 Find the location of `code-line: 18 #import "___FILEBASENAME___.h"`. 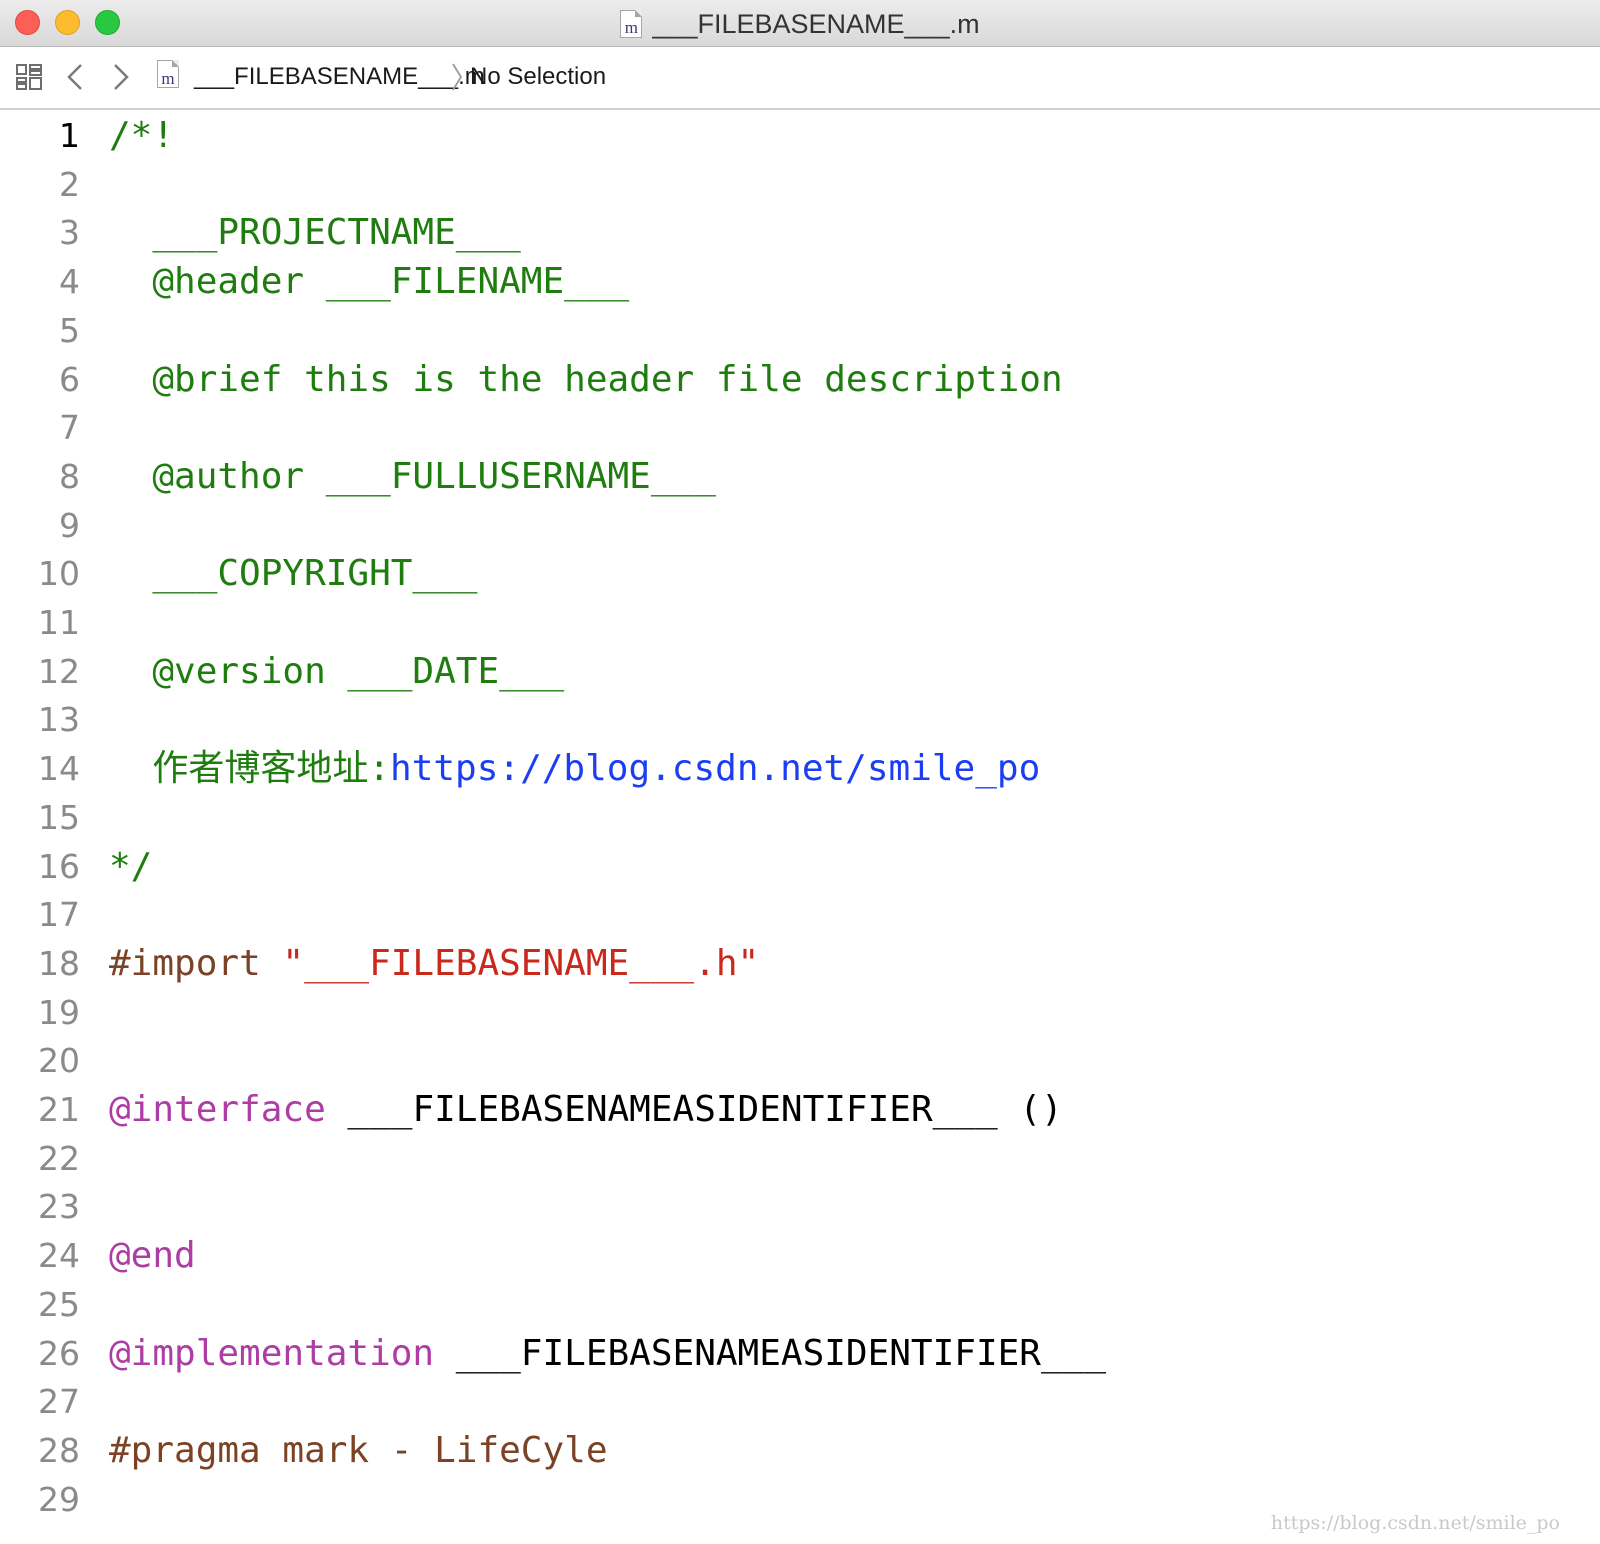

code-line: 18 #import "___FILEBASENAME___.h" is located at coordinates (800, 964).